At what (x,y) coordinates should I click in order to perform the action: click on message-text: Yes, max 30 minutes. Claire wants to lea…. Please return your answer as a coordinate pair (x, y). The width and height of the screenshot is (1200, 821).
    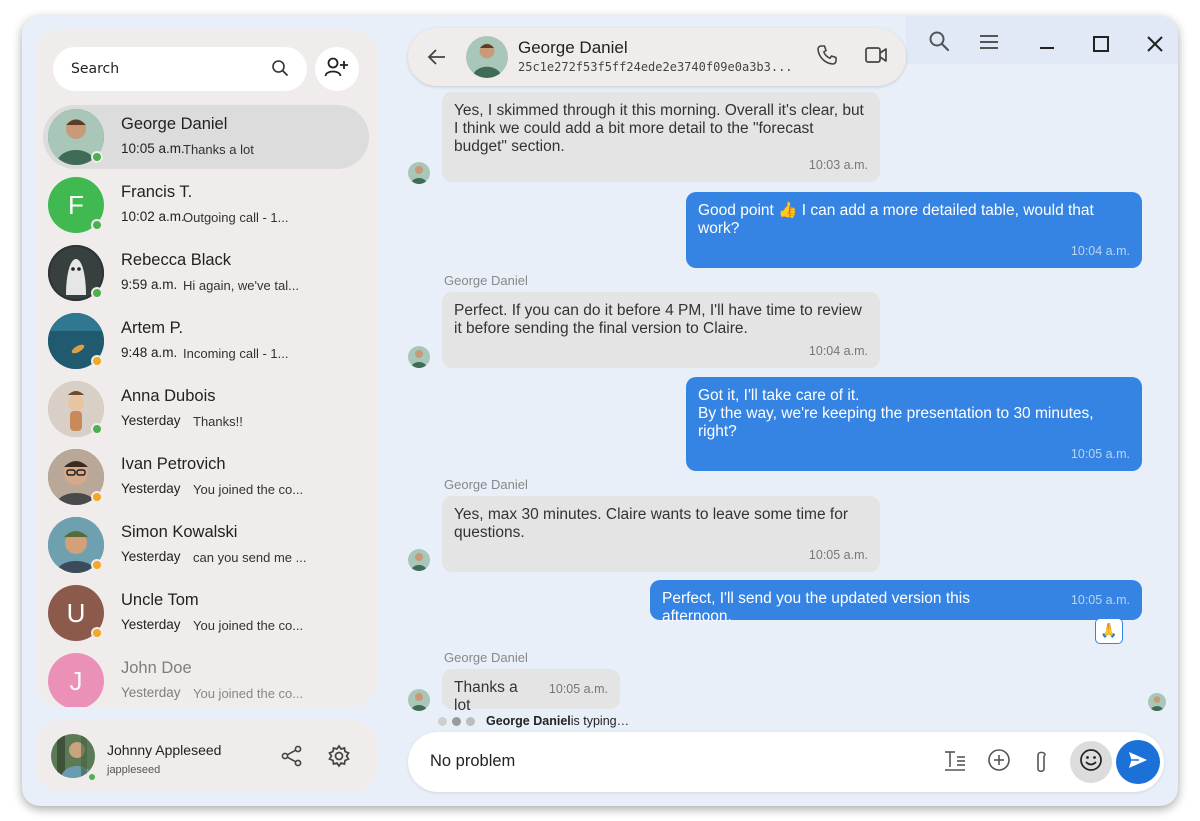
    Looking at the image, I should click on (651, 523).